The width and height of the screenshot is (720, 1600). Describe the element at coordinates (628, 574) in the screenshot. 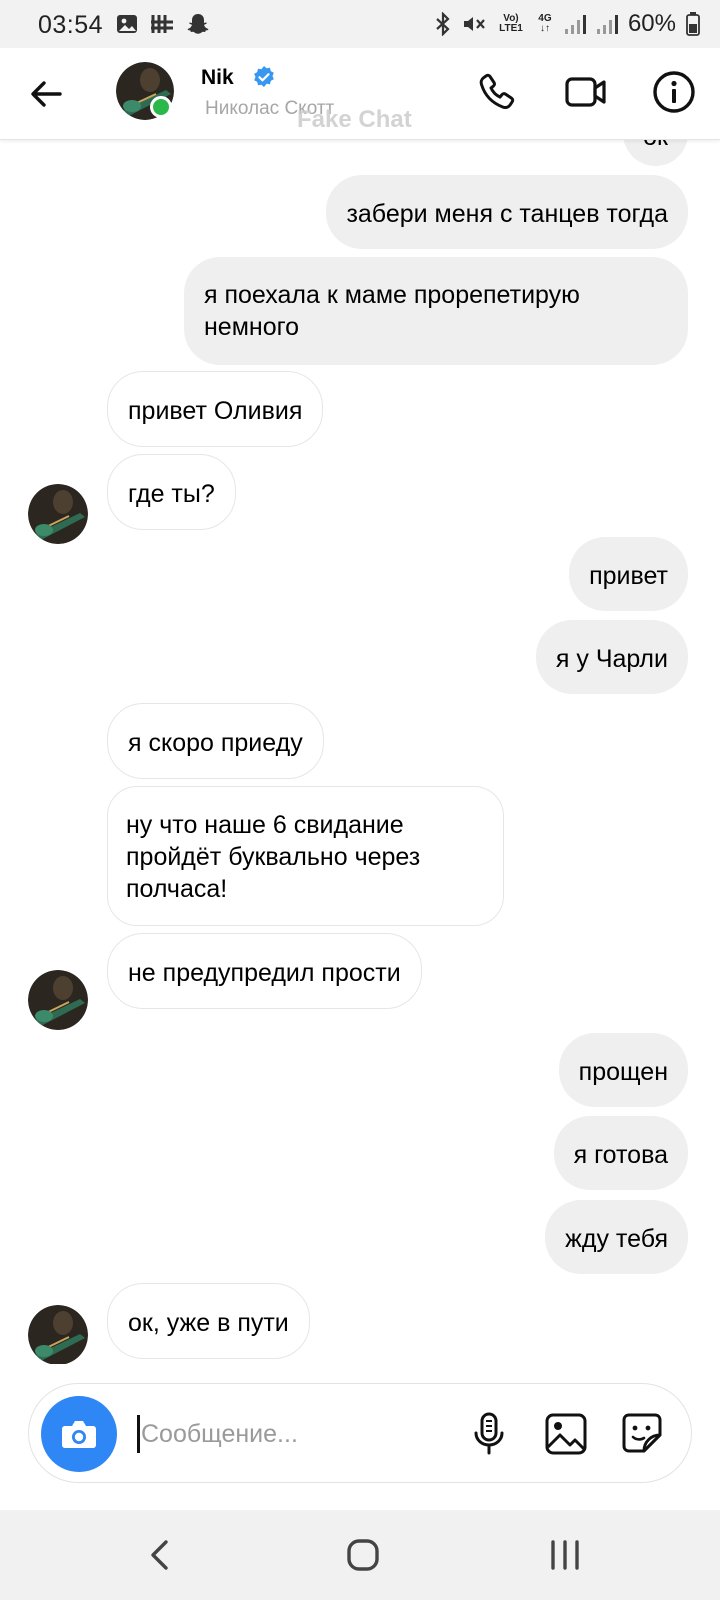

I see `message-bubble-outgoing: привет` at that location.